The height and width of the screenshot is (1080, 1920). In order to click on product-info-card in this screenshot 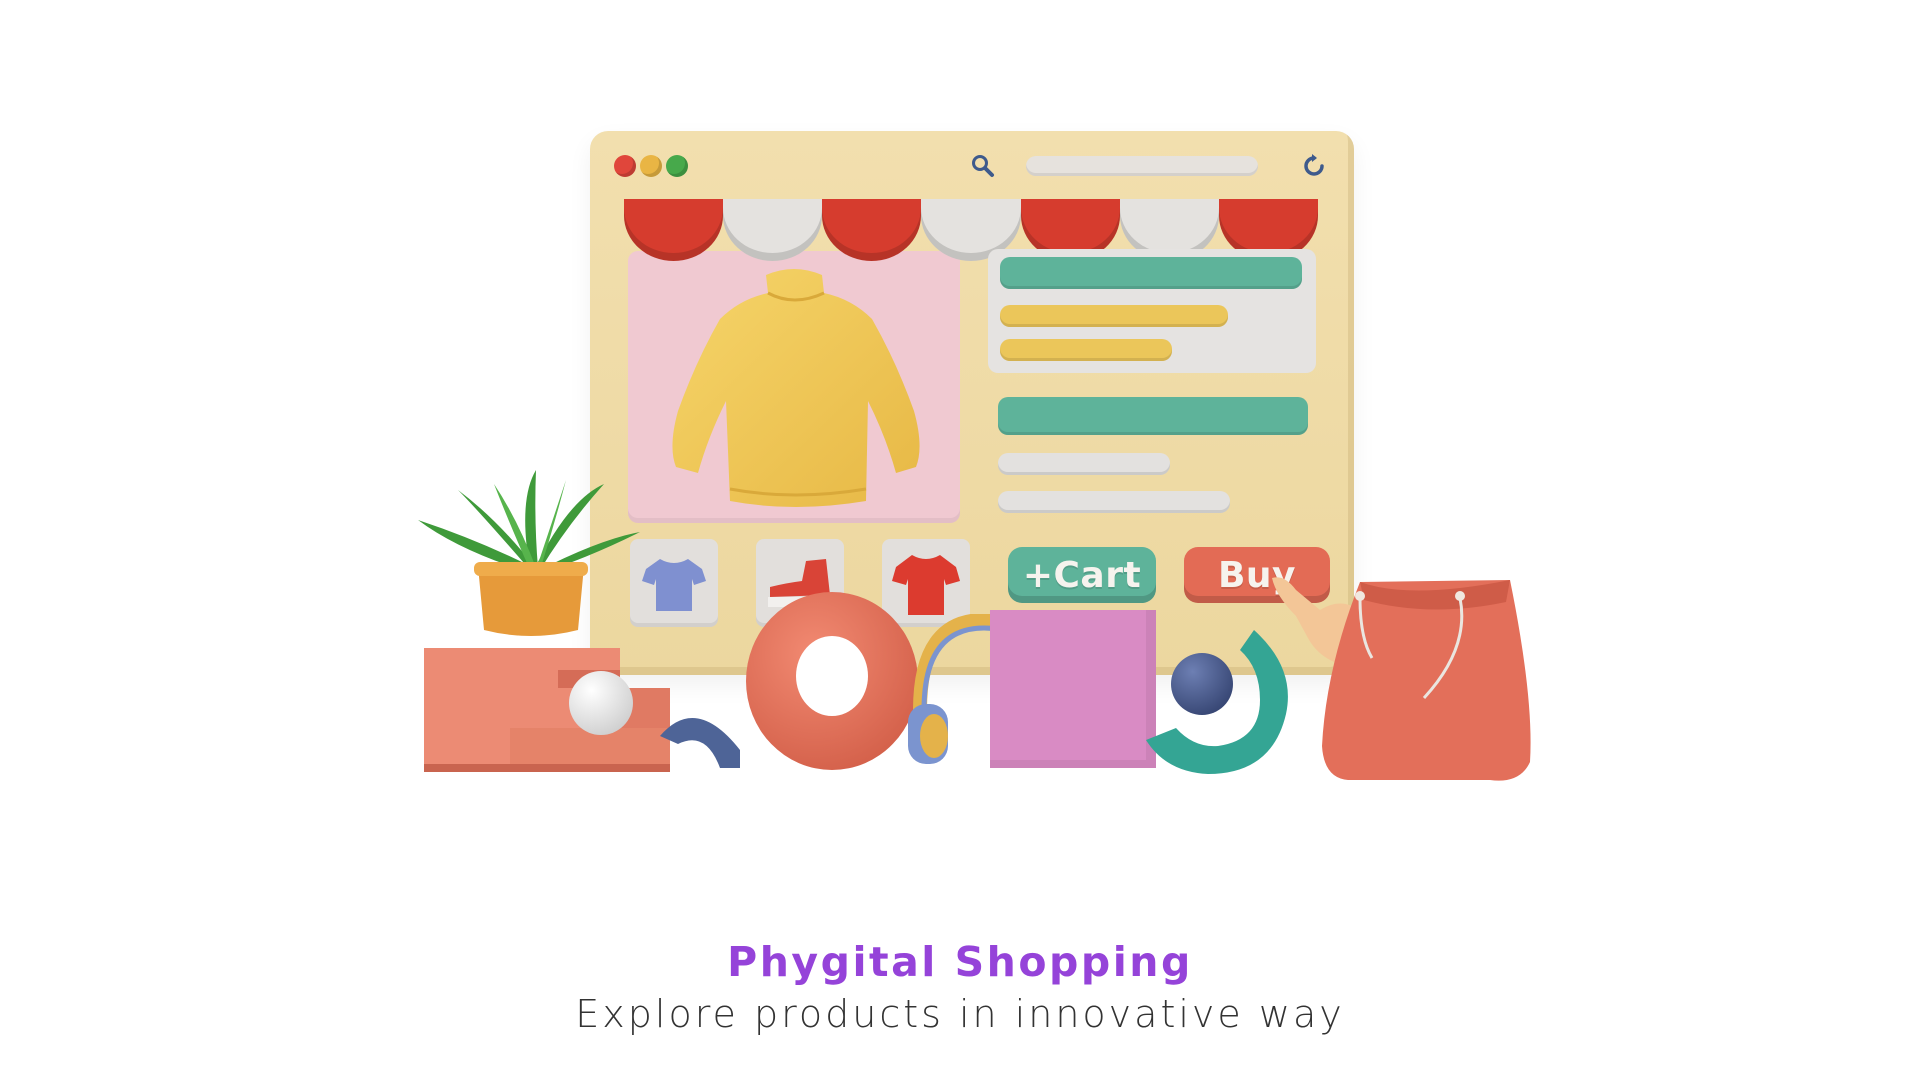, I will do `click(1152, 311)`.